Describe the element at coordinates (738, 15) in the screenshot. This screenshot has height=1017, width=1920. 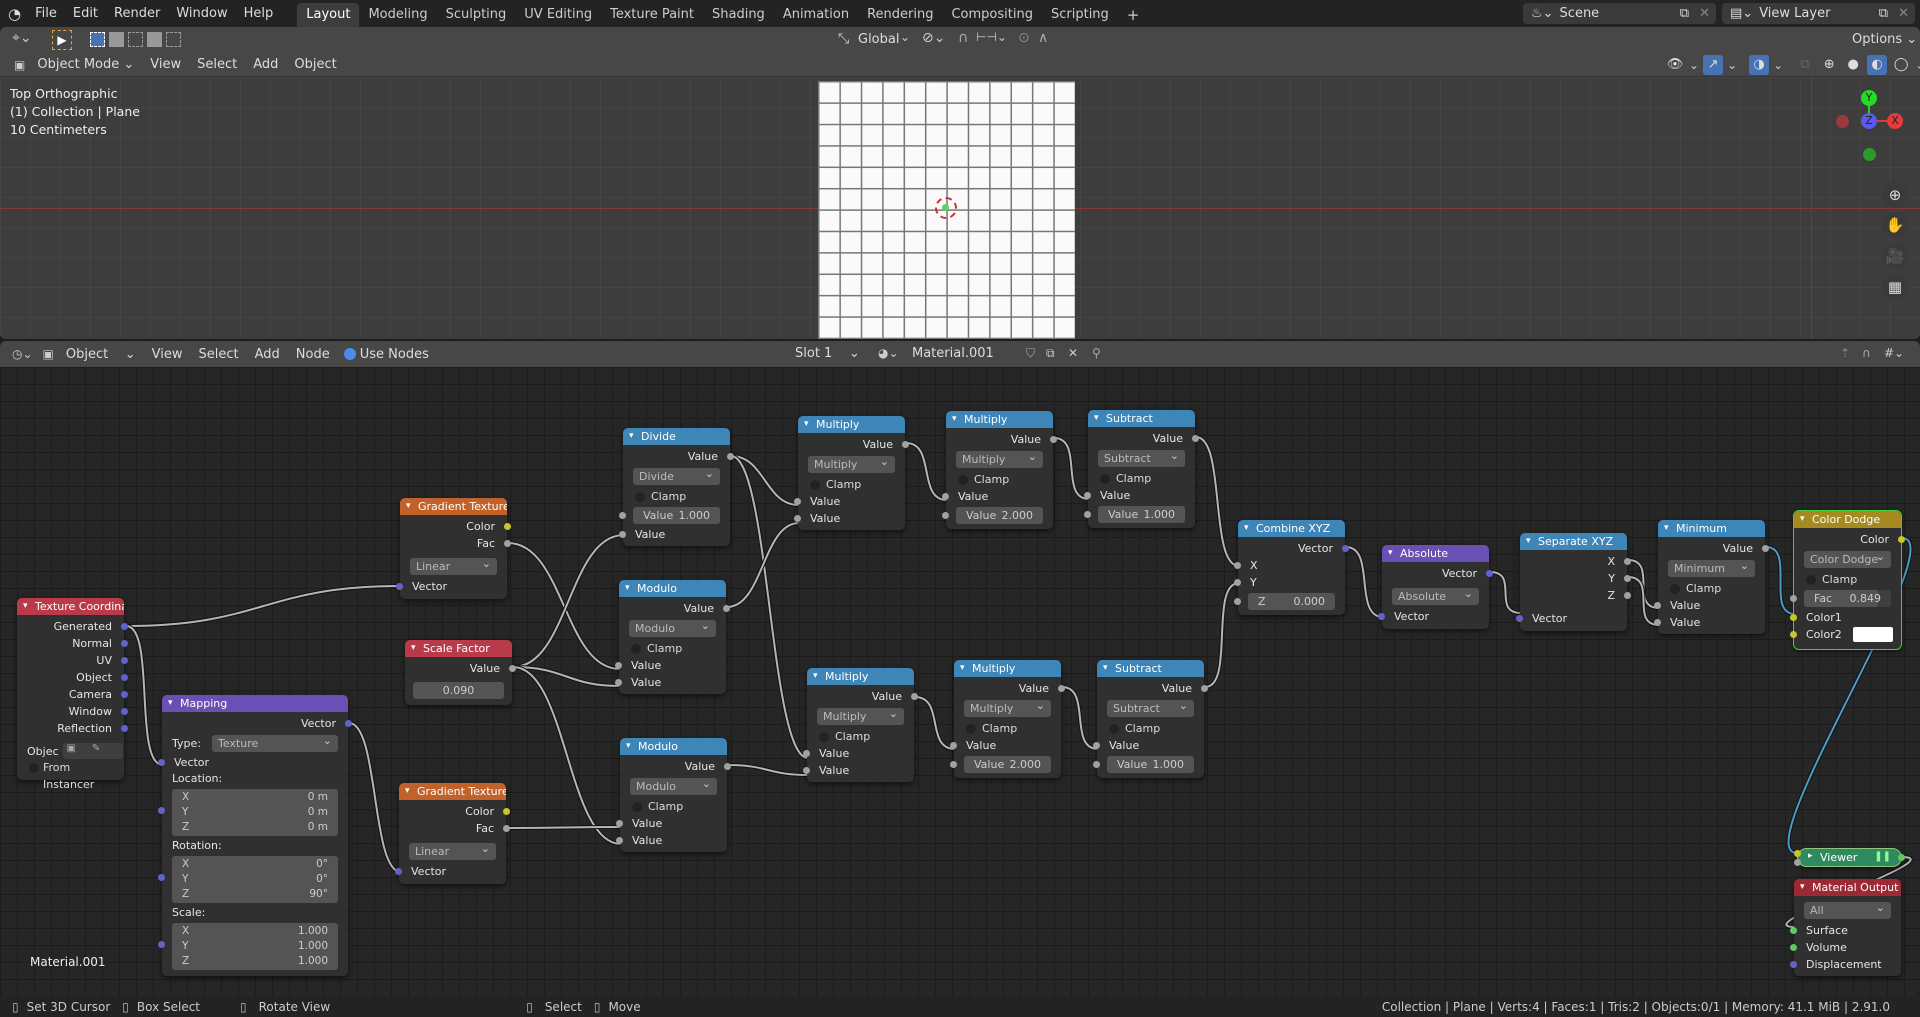
I see `tab-shading: Shading` at that location.